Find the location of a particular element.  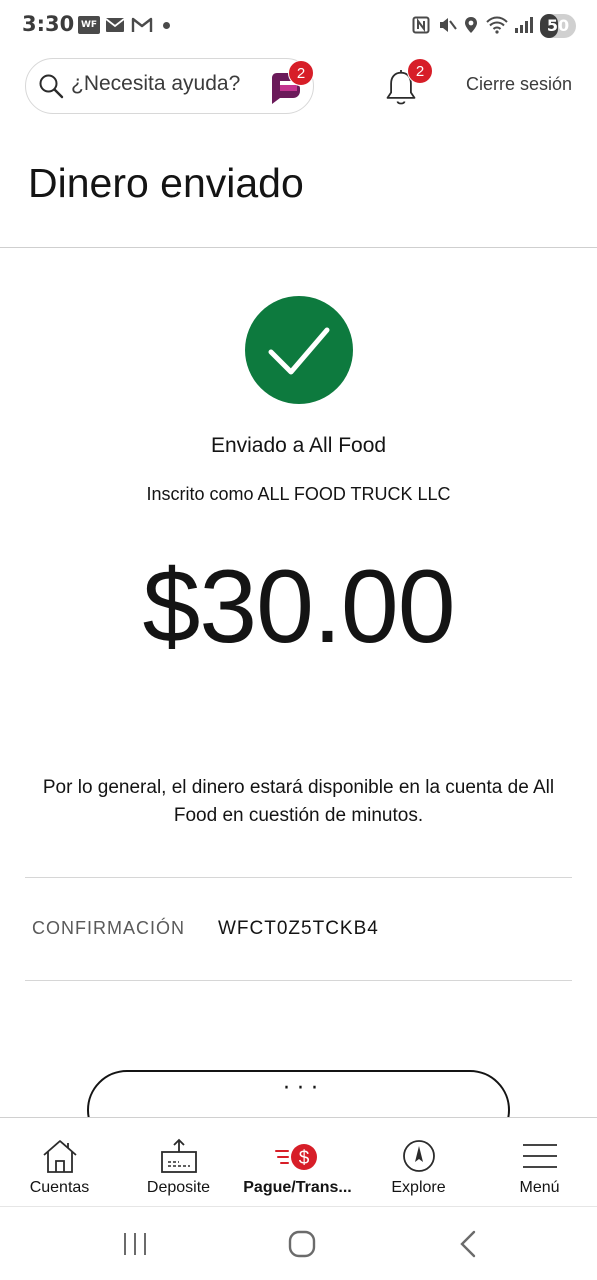

recipient-name: Enviado a All Food is located at coordinates (298, 445).